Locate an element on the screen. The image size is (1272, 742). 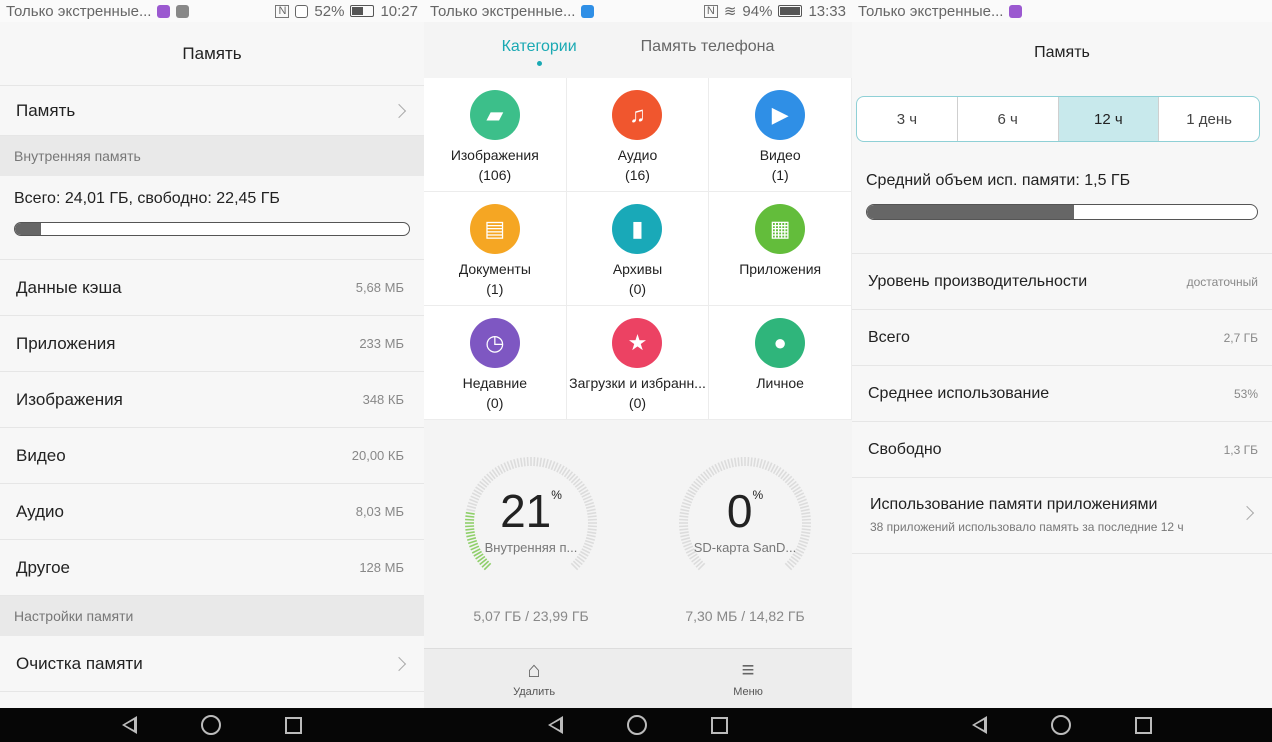
ram-stat-row: Свободно 1,3 ГБ is located at coordinates (1062, 450).